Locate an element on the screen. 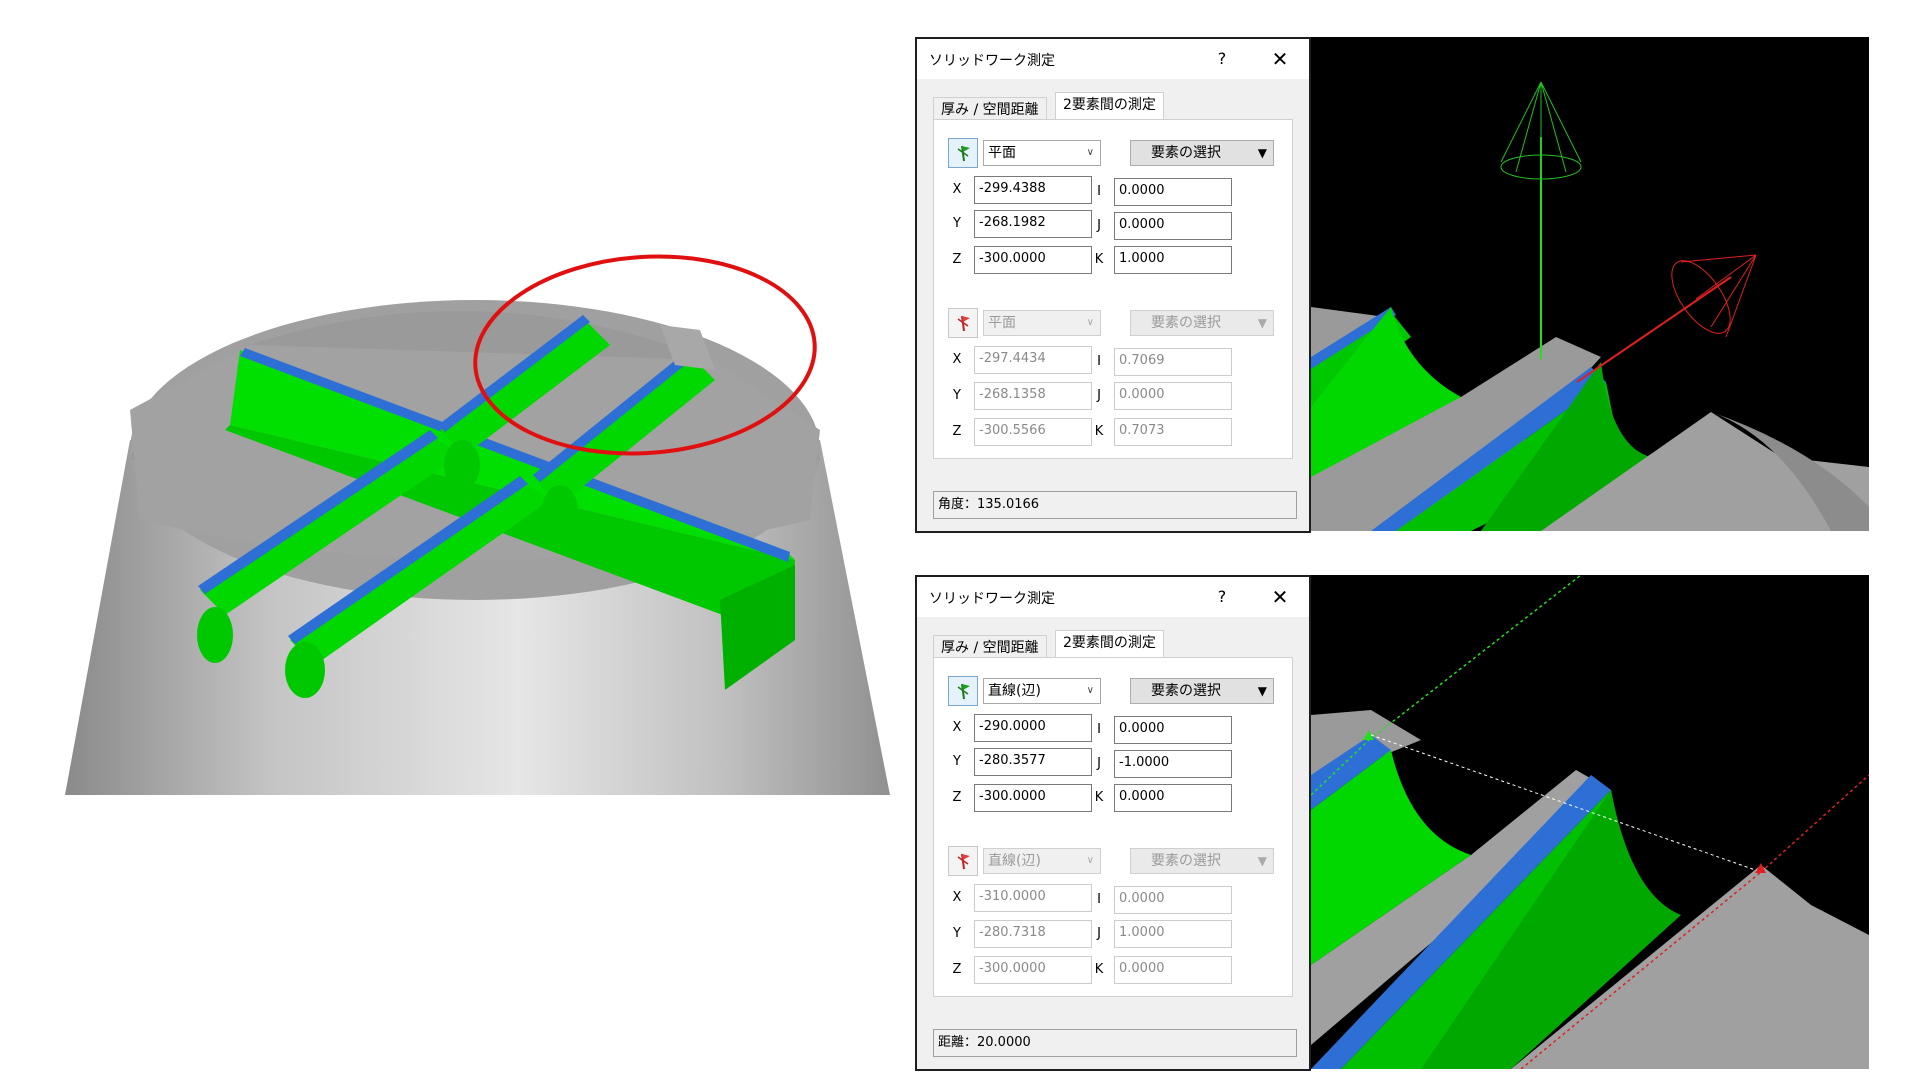  element2-j-field: 0.0000 is located at coordinates (1173, 396).